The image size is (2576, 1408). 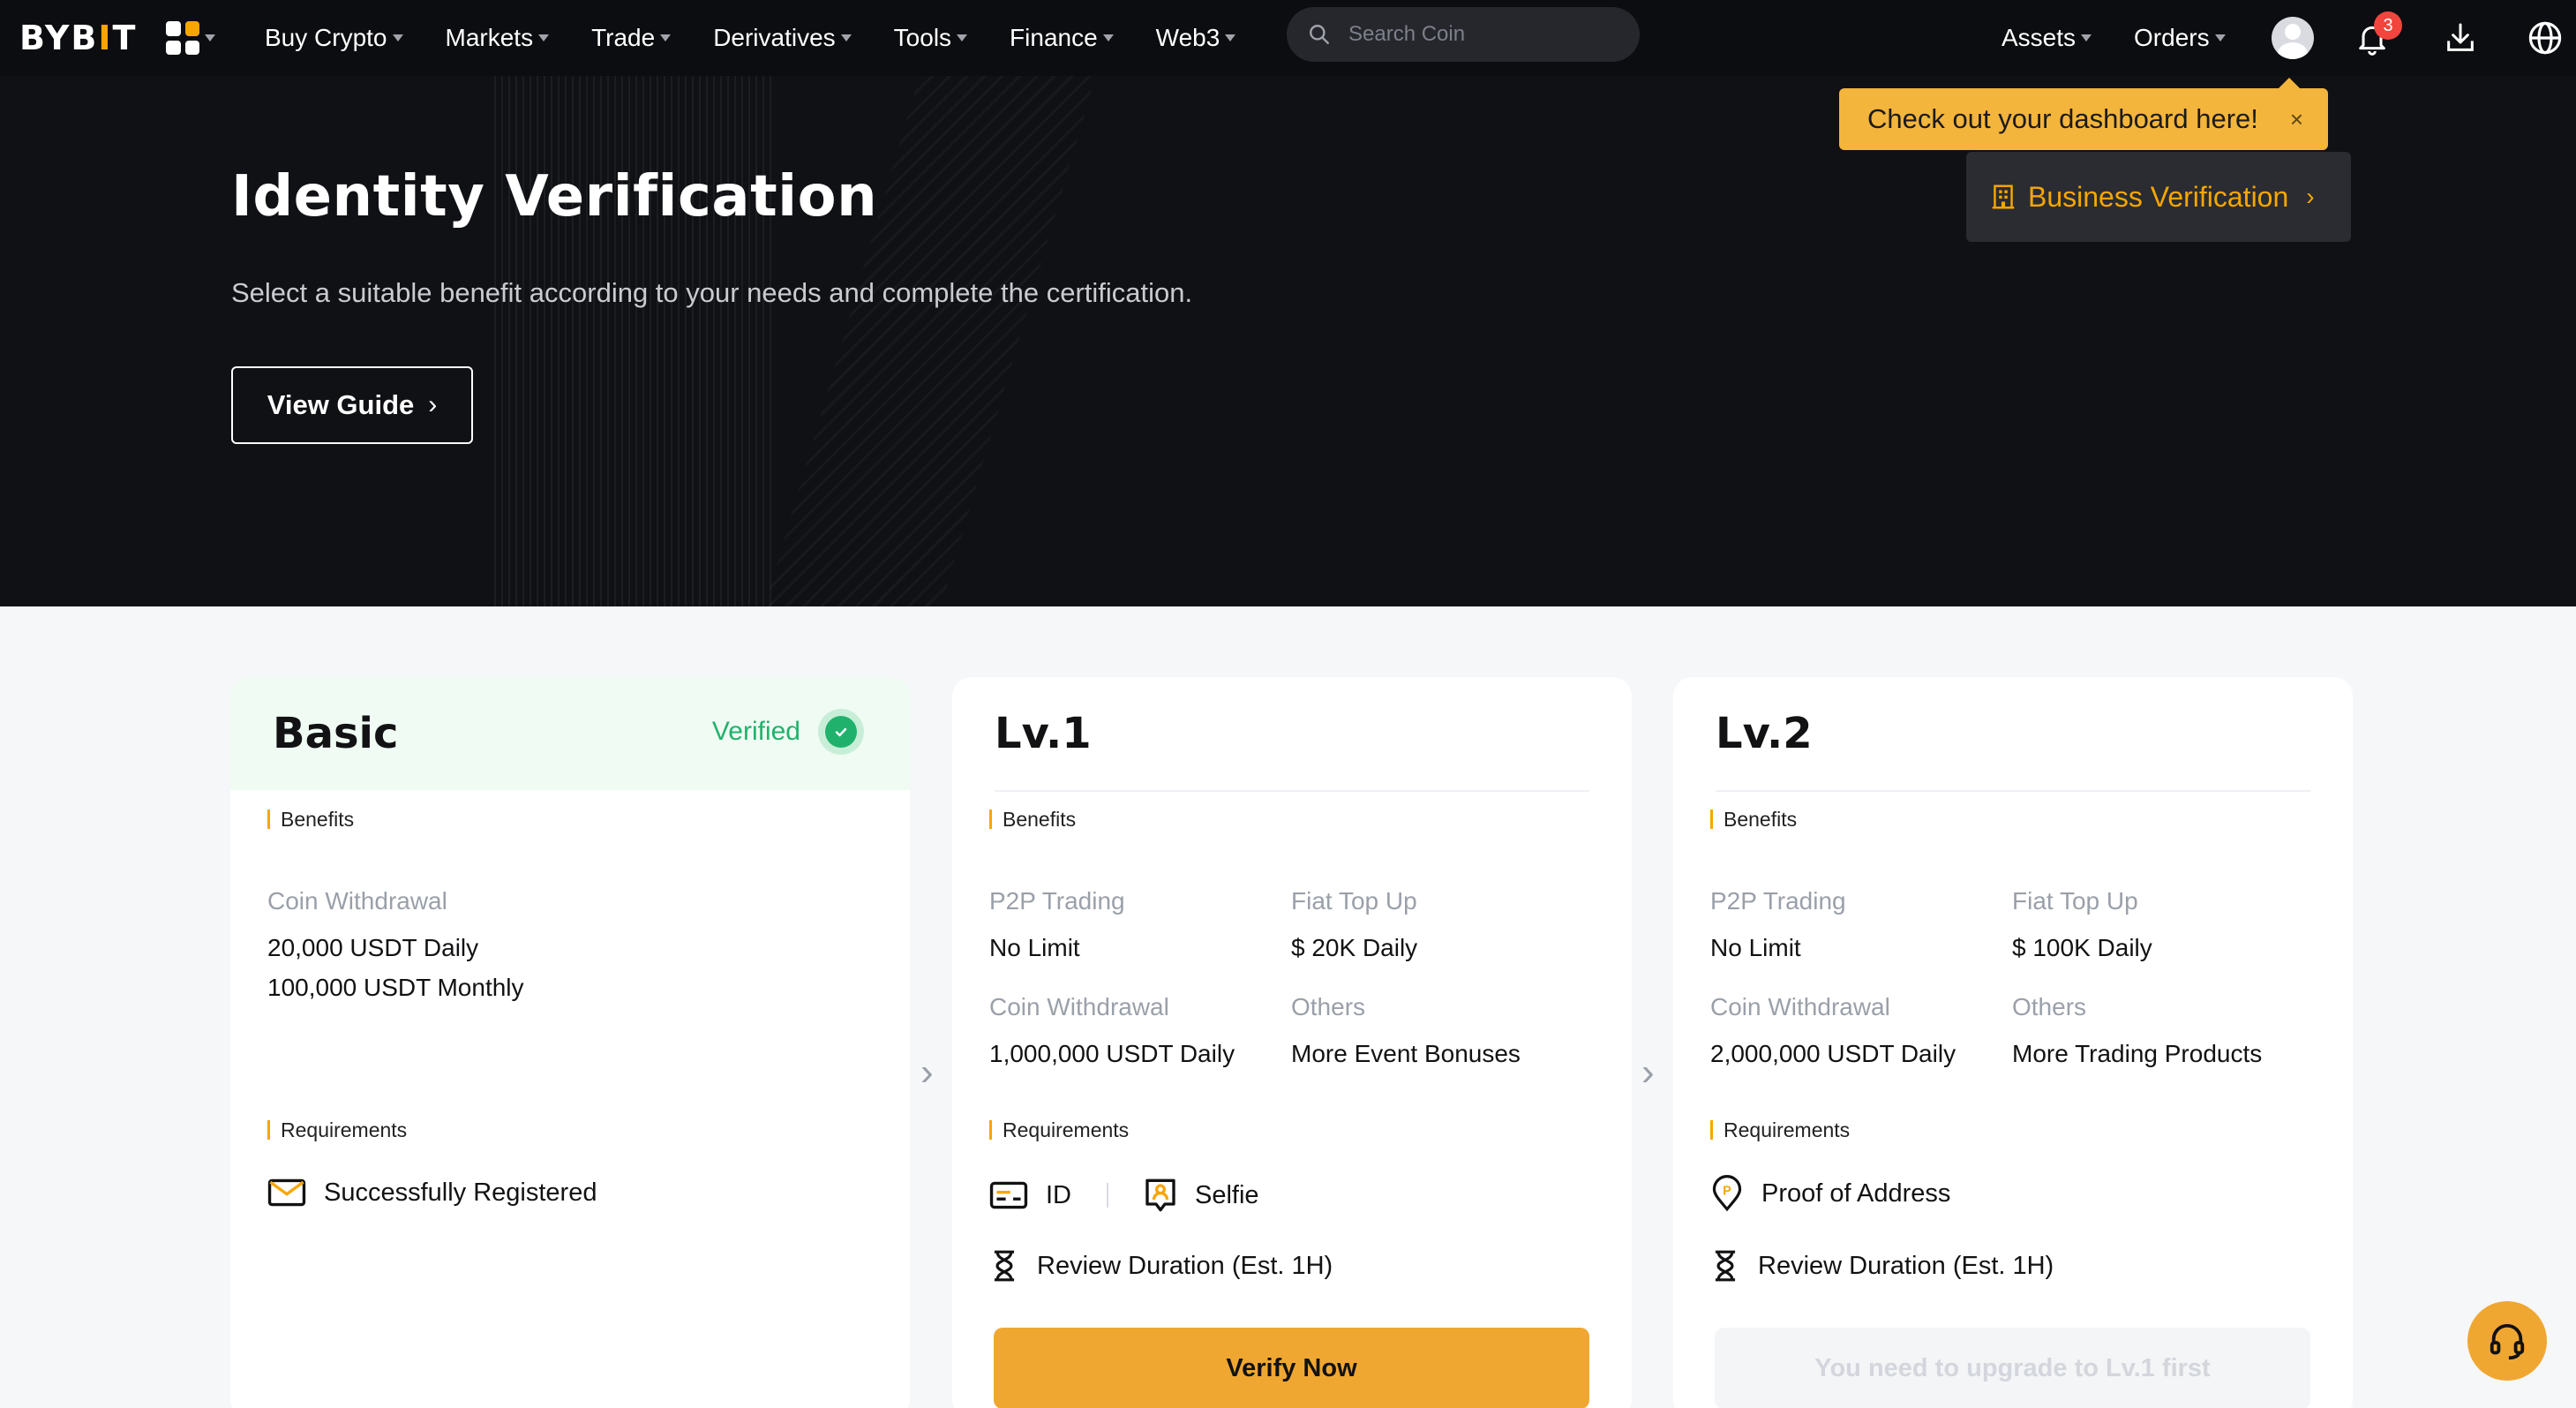 I want to click on requirement-id-selfie: ID Selfie, so click(x=1124, y=1195).